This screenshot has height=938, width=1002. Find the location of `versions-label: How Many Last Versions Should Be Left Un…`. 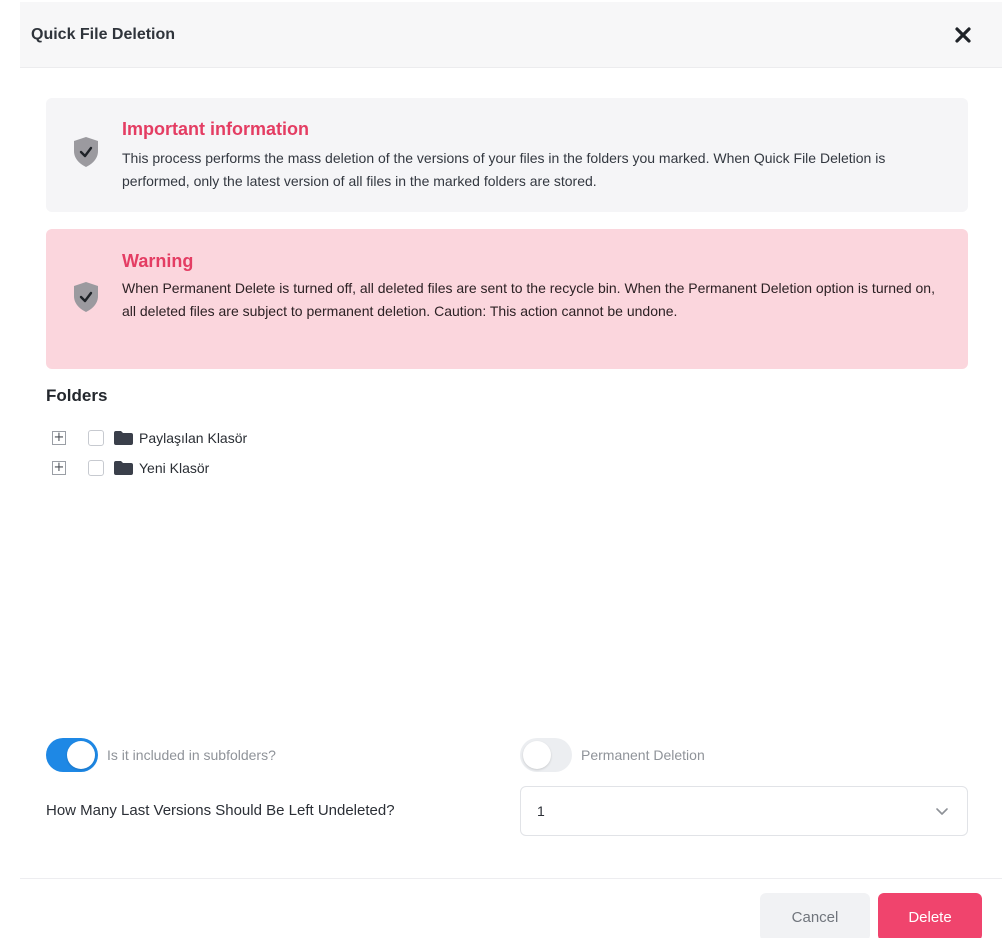

versions-label: How Many Last Versions Should Be Left Un… is located at coordinates (220, 810).